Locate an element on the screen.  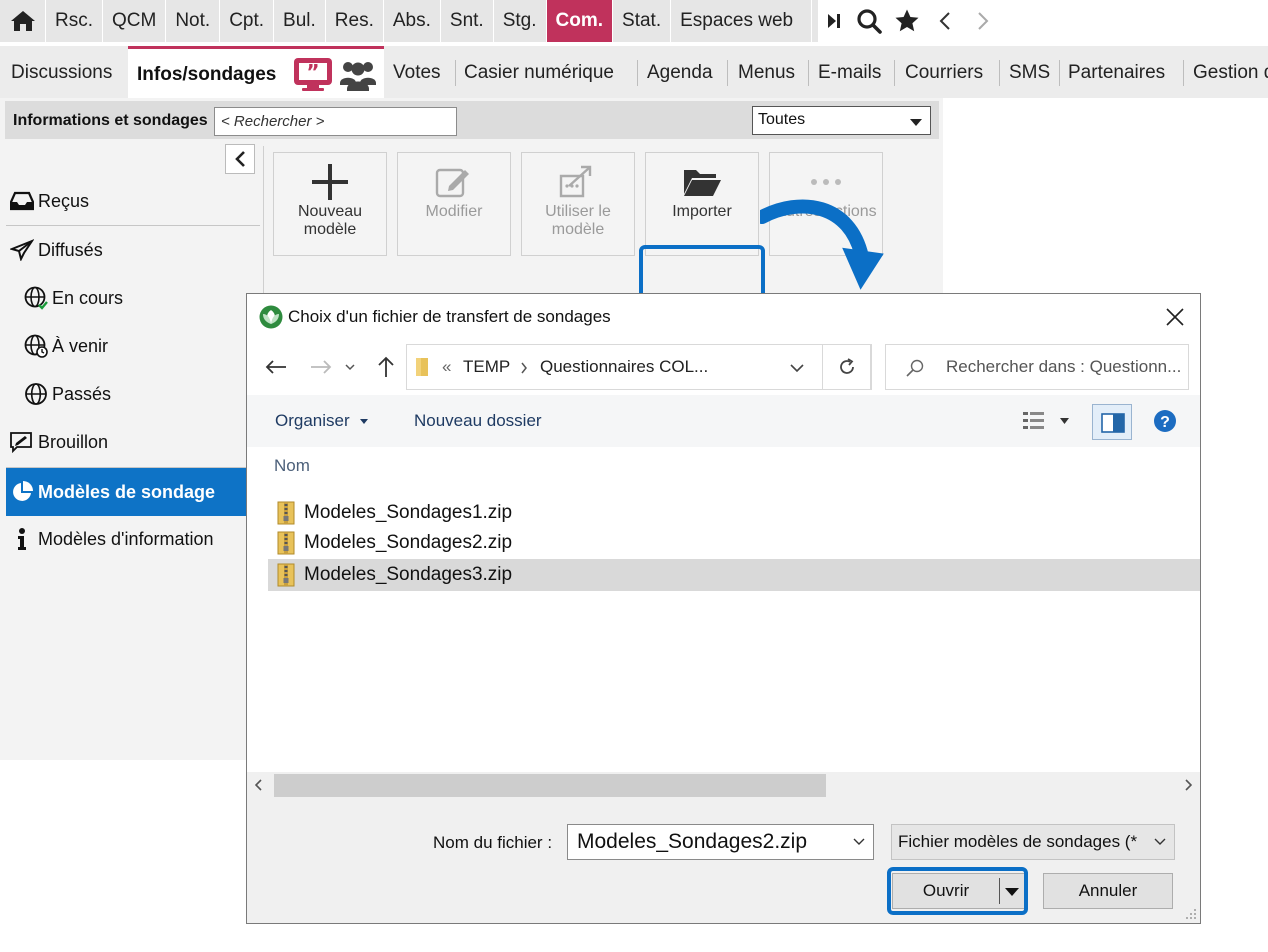
tab-discussions: Discussions is located at coordinates (61, 72).